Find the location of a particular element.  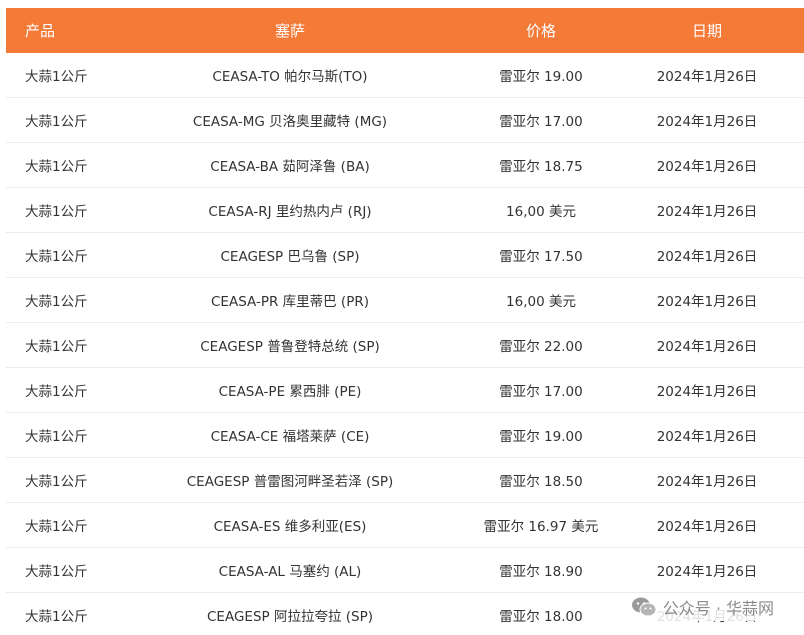

wechat-icon is located at coordinates (644, 607).